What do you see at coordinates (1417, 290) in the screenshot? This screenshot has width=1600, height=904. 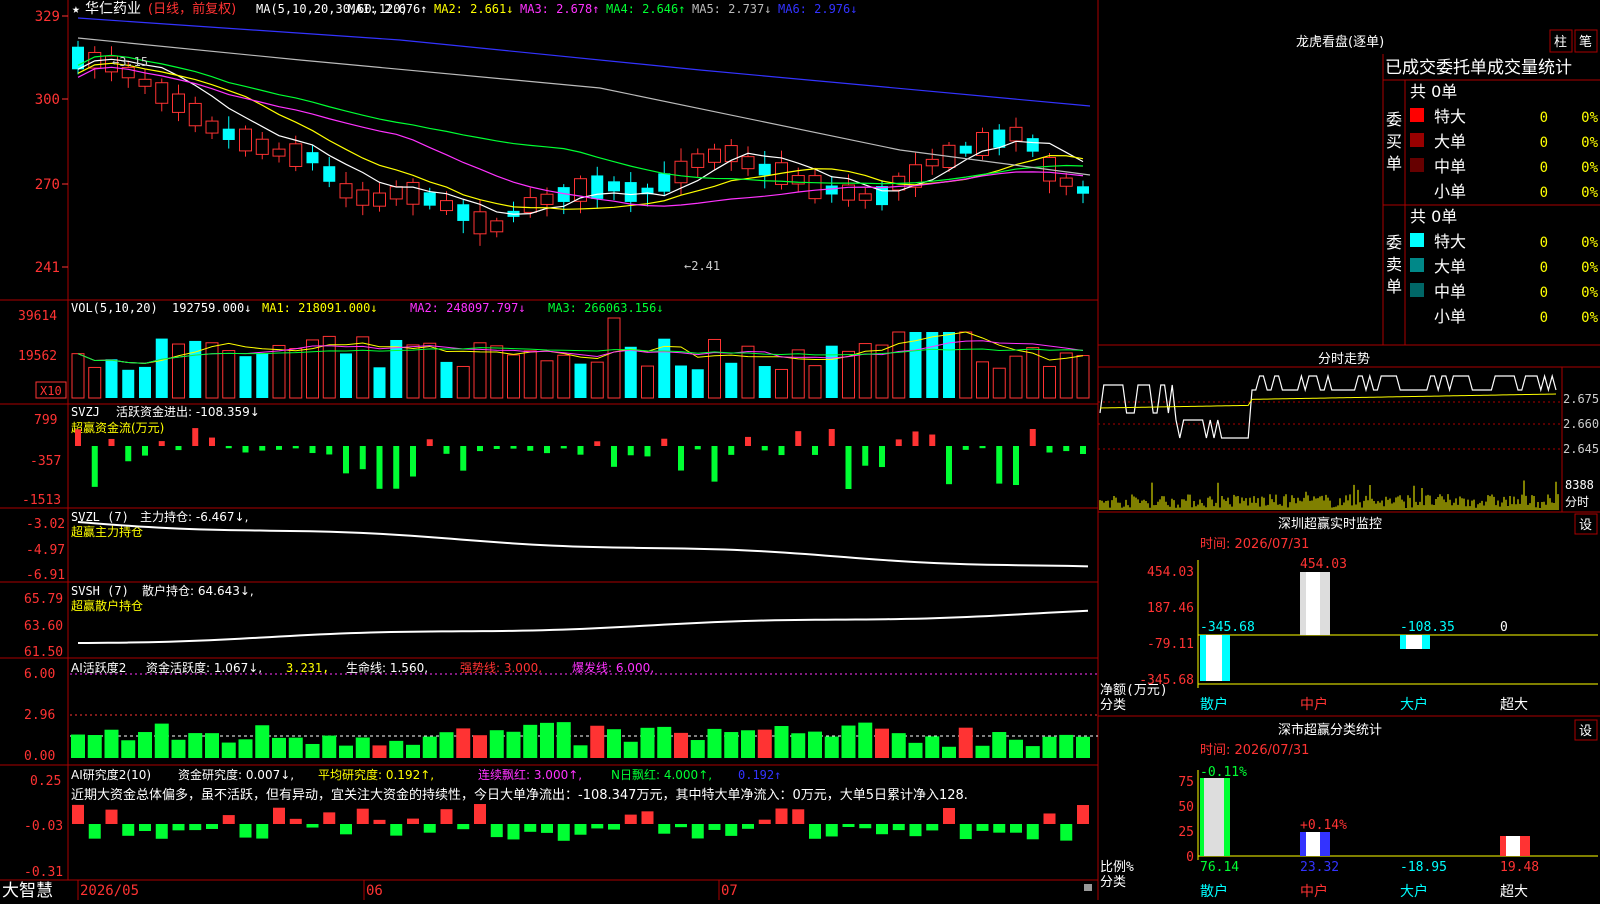 I see `legend-swatch` at bounding box center [1417, 290].